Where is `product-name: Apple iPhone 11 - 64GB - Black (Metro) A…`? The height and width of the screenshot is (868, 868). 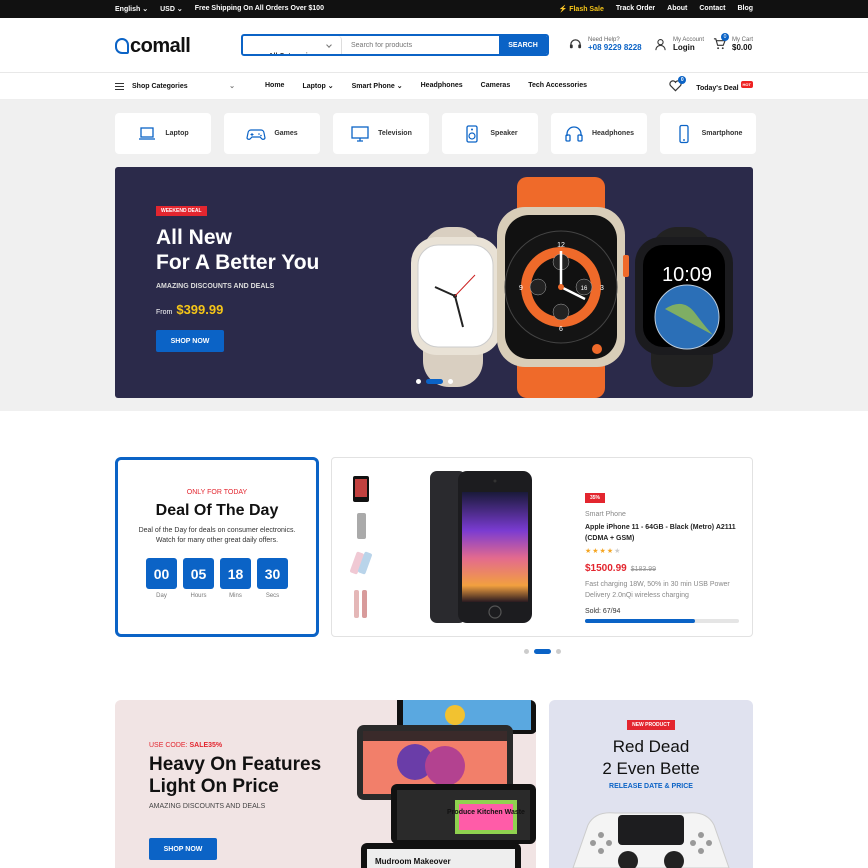
product-name: Apple iPhone 11 - 64GB - Black (Metro) A… is located at coordinates (665, 533).